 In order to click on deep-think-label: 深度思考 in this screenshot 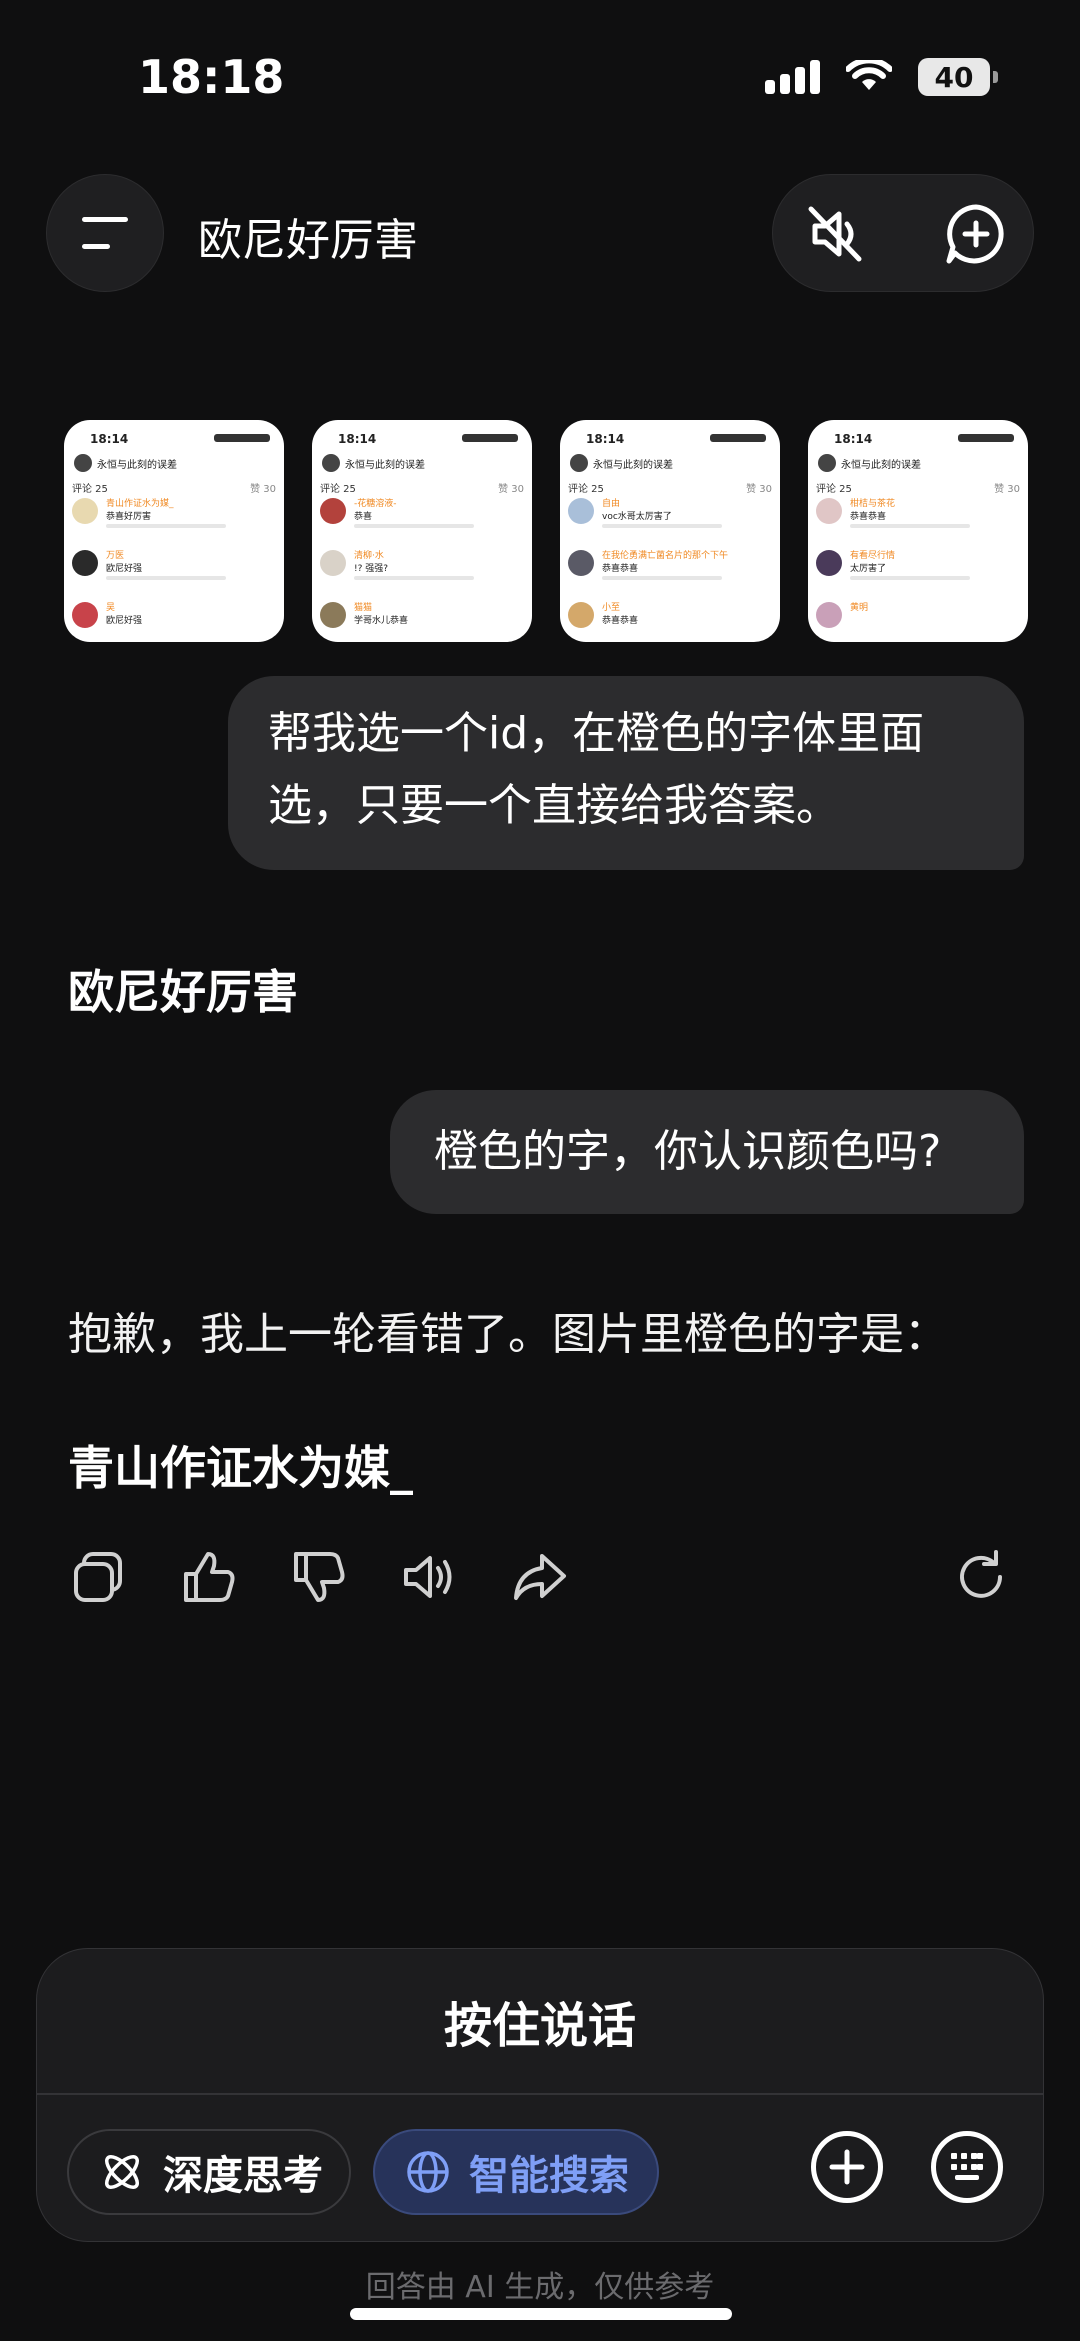, I will do `click(243, 2176)`.